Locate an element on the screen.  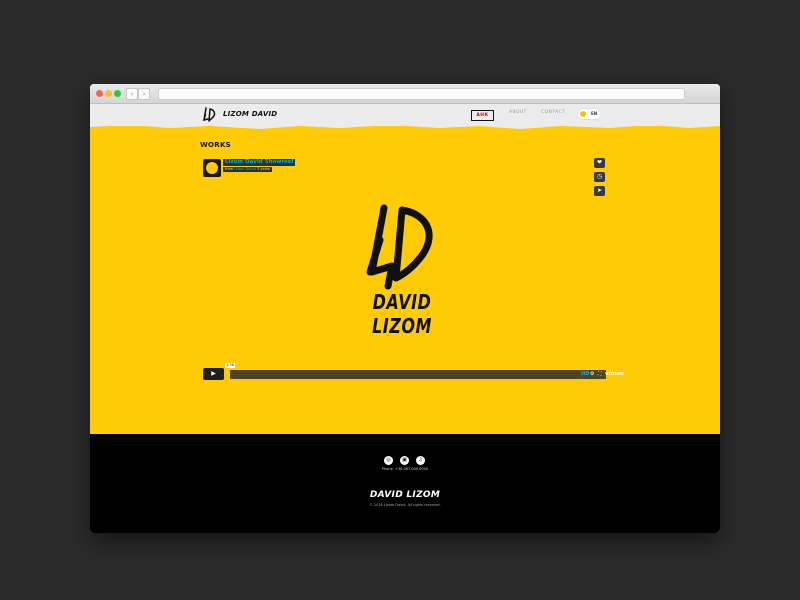
copyright-text: © 2018 Lizom David. All rights reserved. is located at coordinates (405, 505).